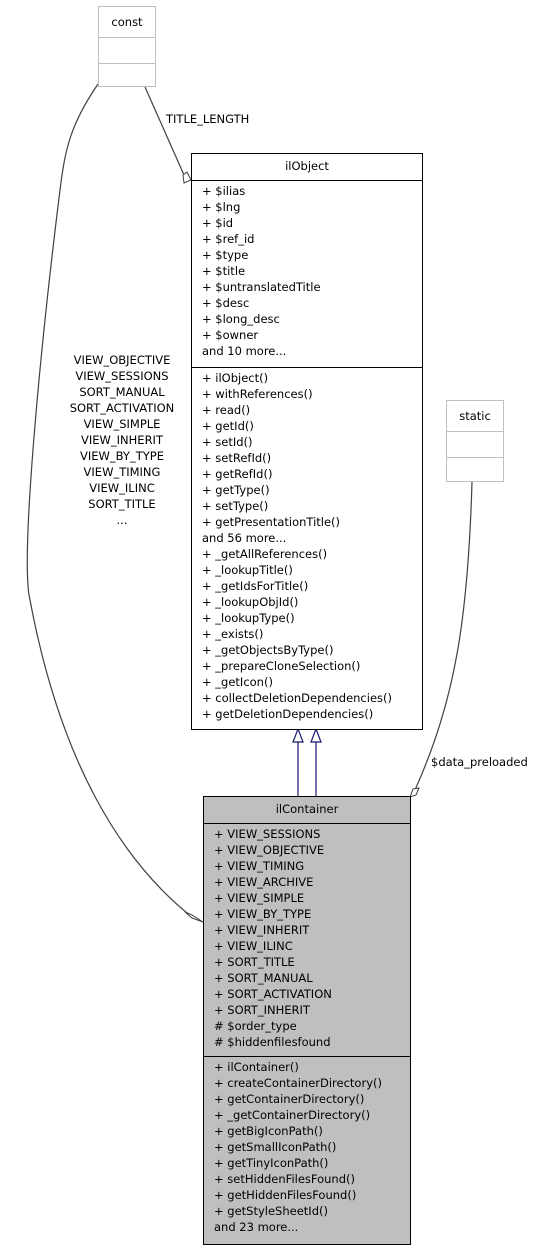 Image resolution: width=546 pixels, height=1251 pixels. Describe the element at coordinates (414, 792) in the screenshot. I see `aggregation-diamond-ilcontainer-right` at that location.